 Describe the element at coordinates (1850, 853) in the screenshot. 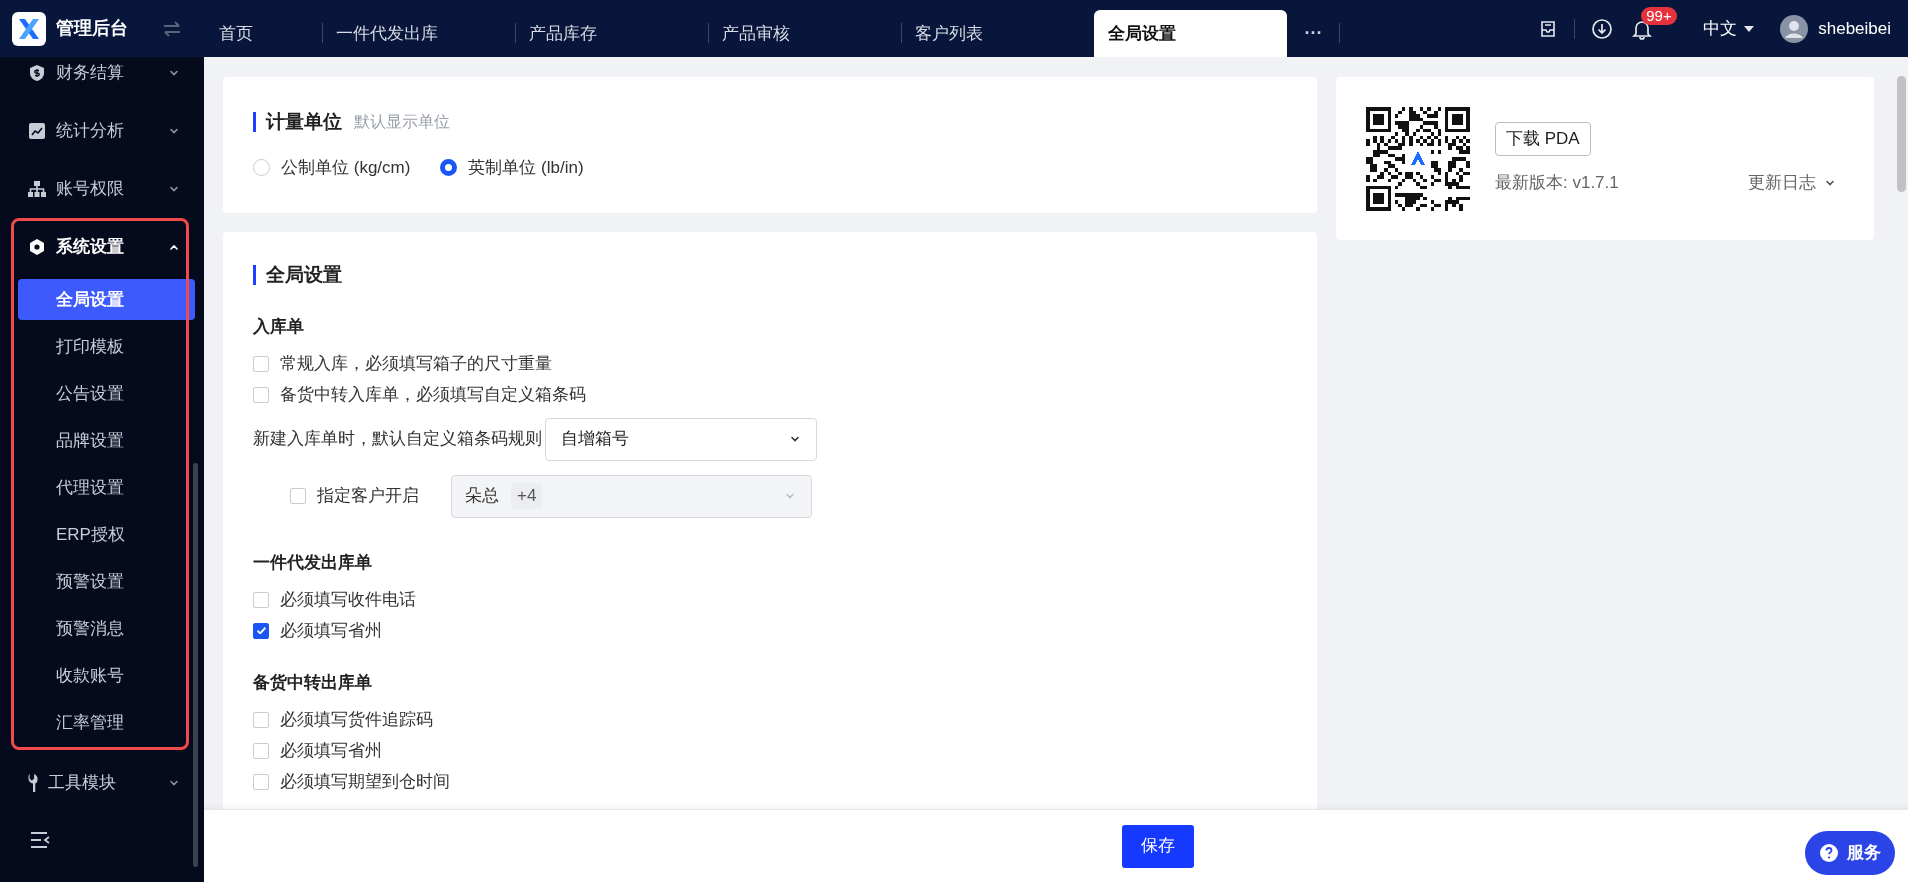

I see `service-button: 服务` at that location.